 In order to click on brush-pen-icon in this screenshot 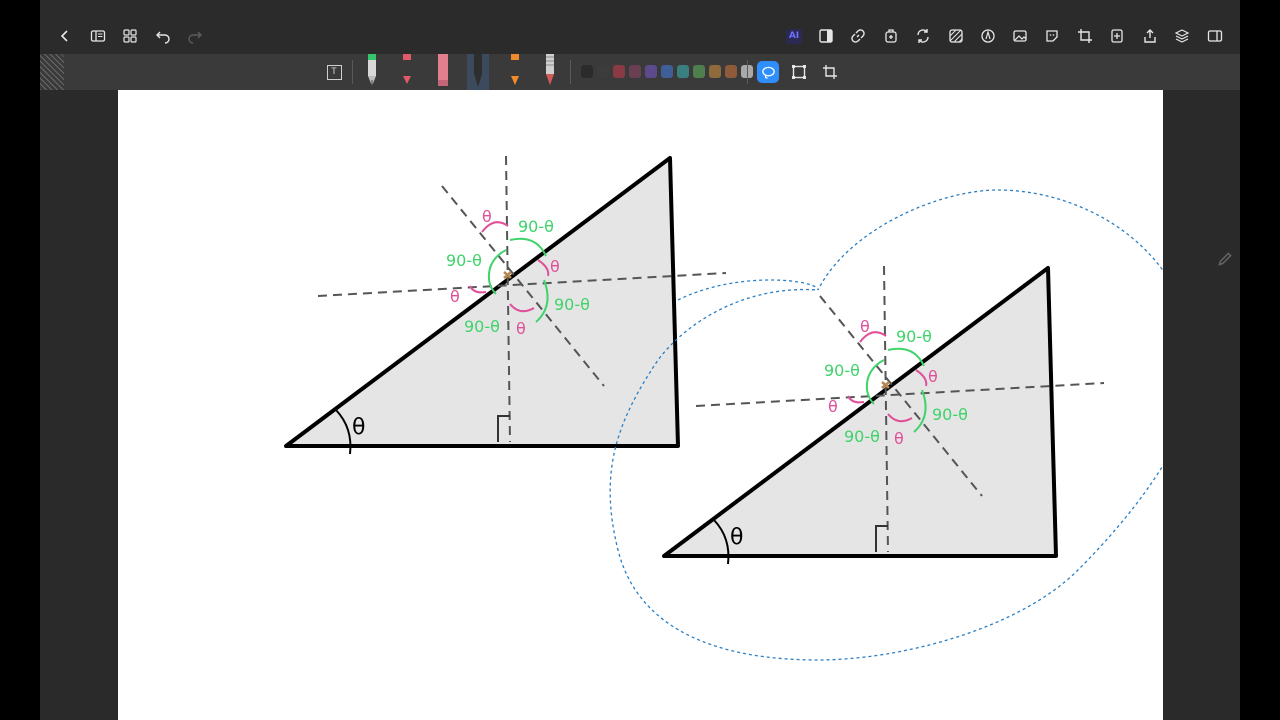, I will do `click(478, 72)`.